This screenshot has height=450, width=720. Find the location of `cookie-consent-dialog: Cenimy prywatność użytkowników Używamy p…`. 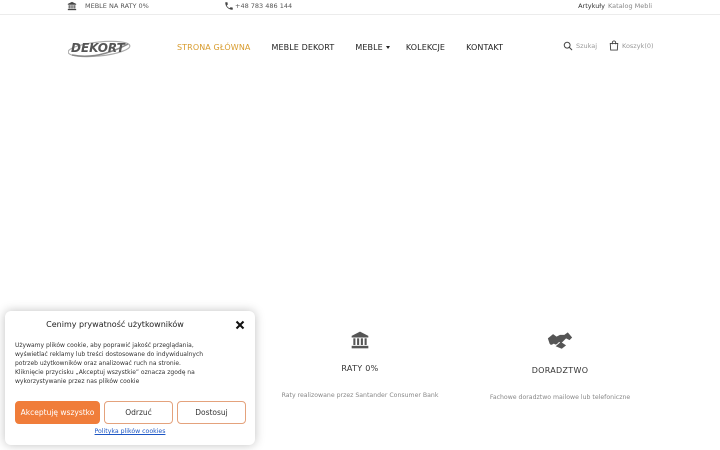

cookie-consent-dialog: Cenimy prywatność użytkowników Używamy p… is located at coordinates (130, 378).